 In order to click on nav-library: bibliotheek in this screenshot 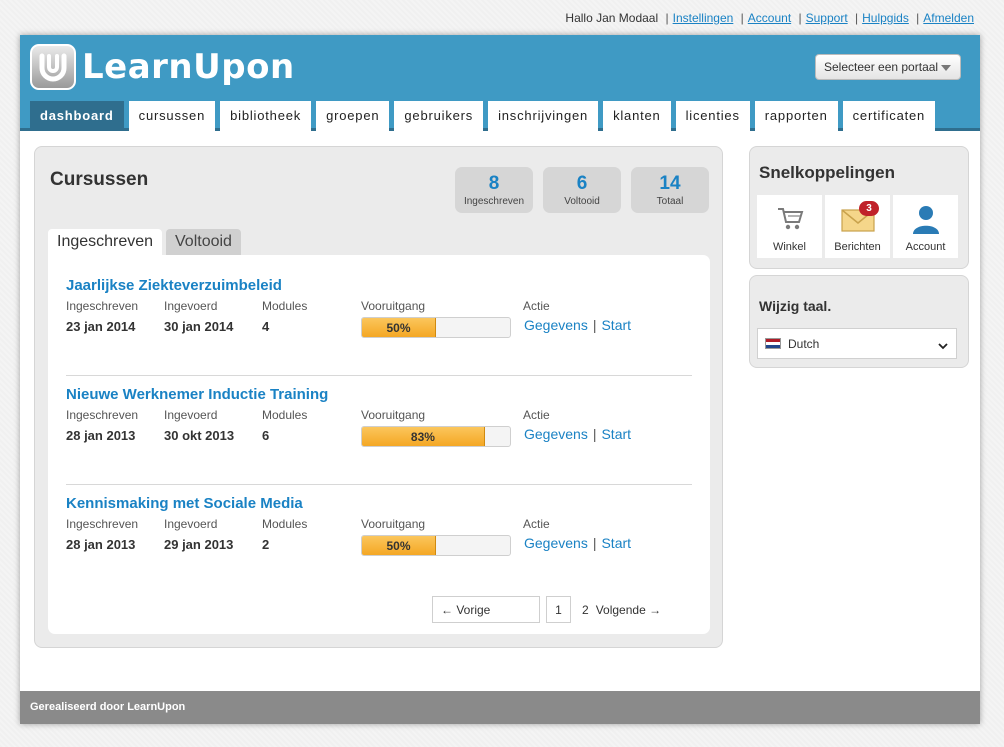, I will do `click(266, 116)`.